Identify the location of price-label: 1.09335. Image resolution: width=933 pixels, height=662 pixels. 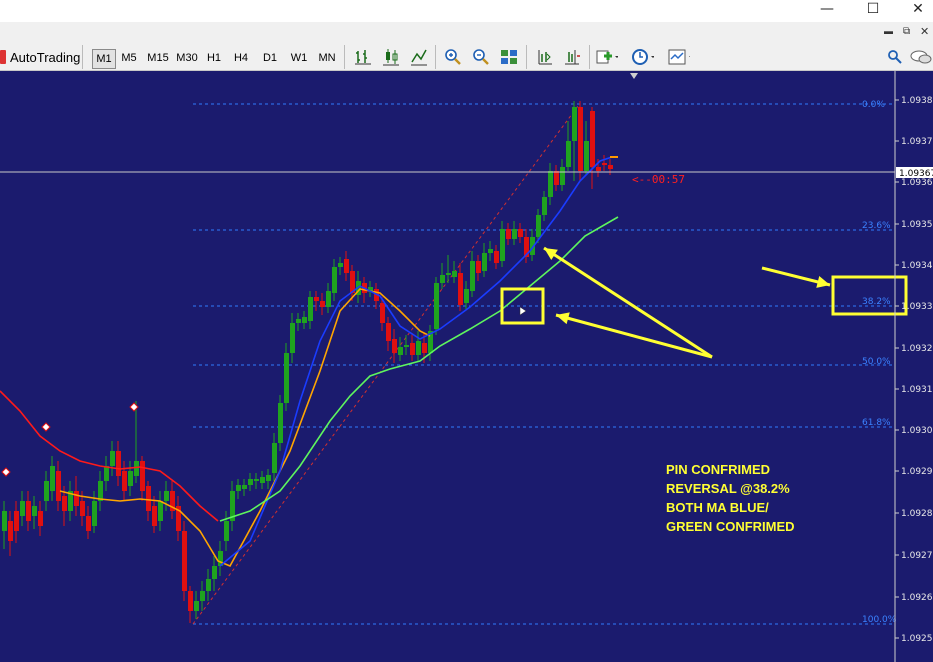
(917, 307).